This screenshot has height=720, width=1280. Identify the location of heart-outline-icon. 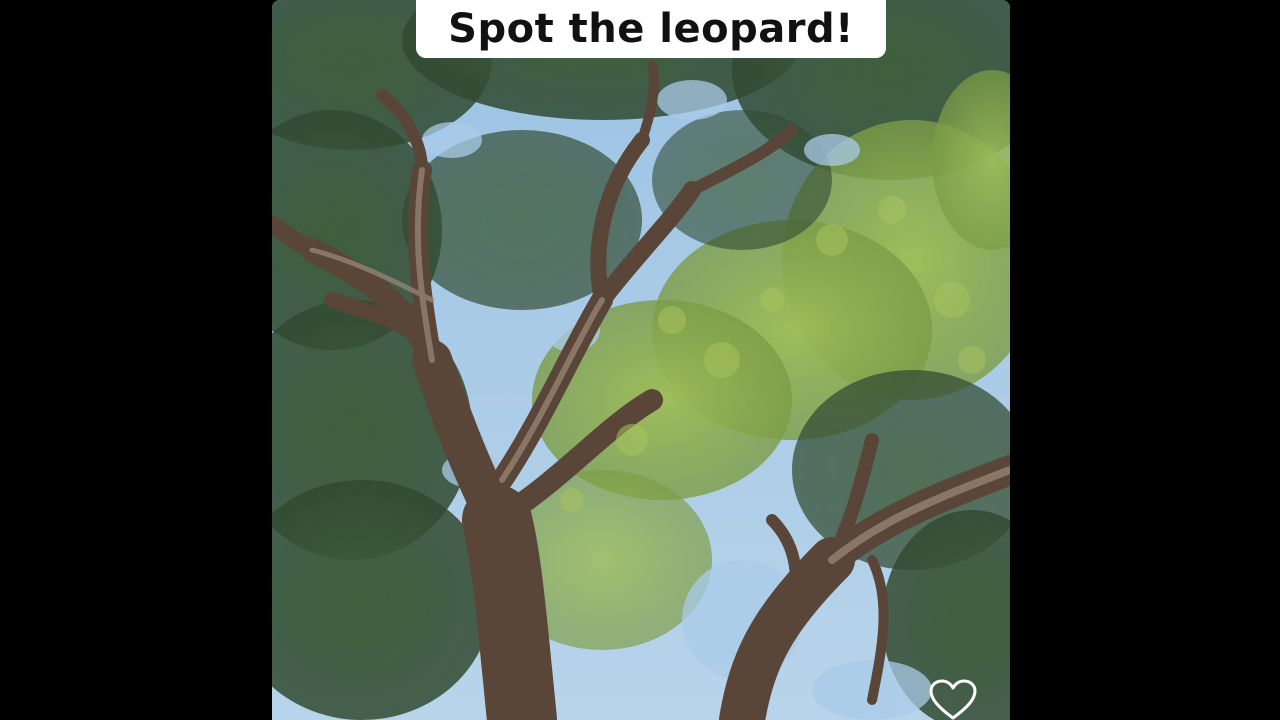
(953, 699).